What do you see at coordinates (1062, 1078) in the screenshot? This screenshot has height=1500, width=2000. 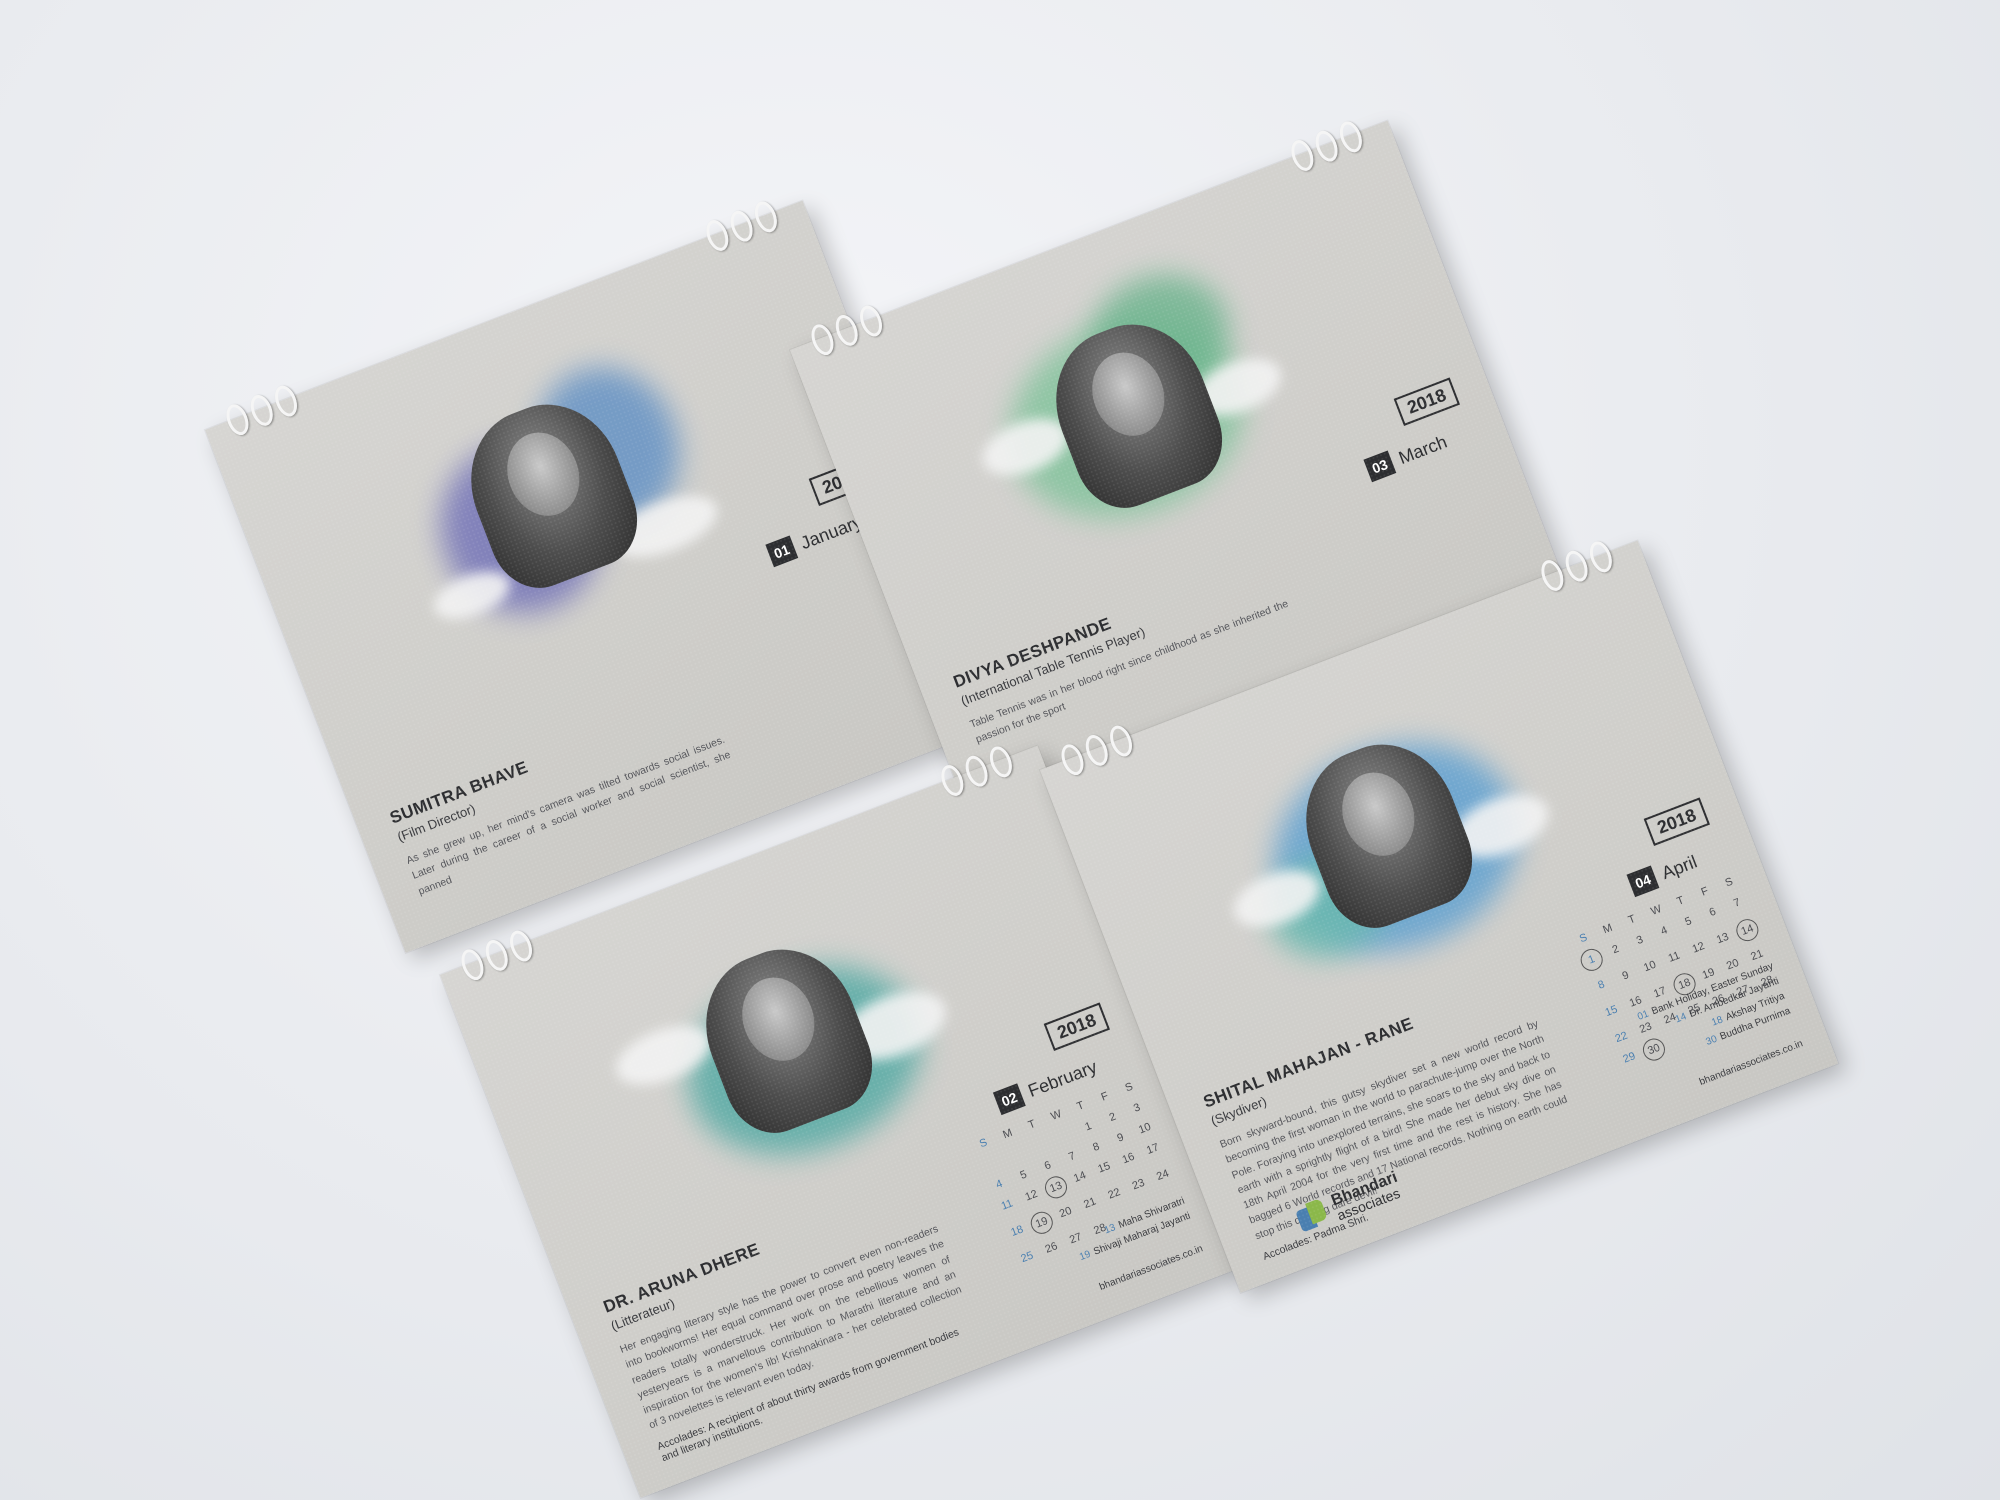 I see `month-name: February` at bounding box center [1062, 1078].